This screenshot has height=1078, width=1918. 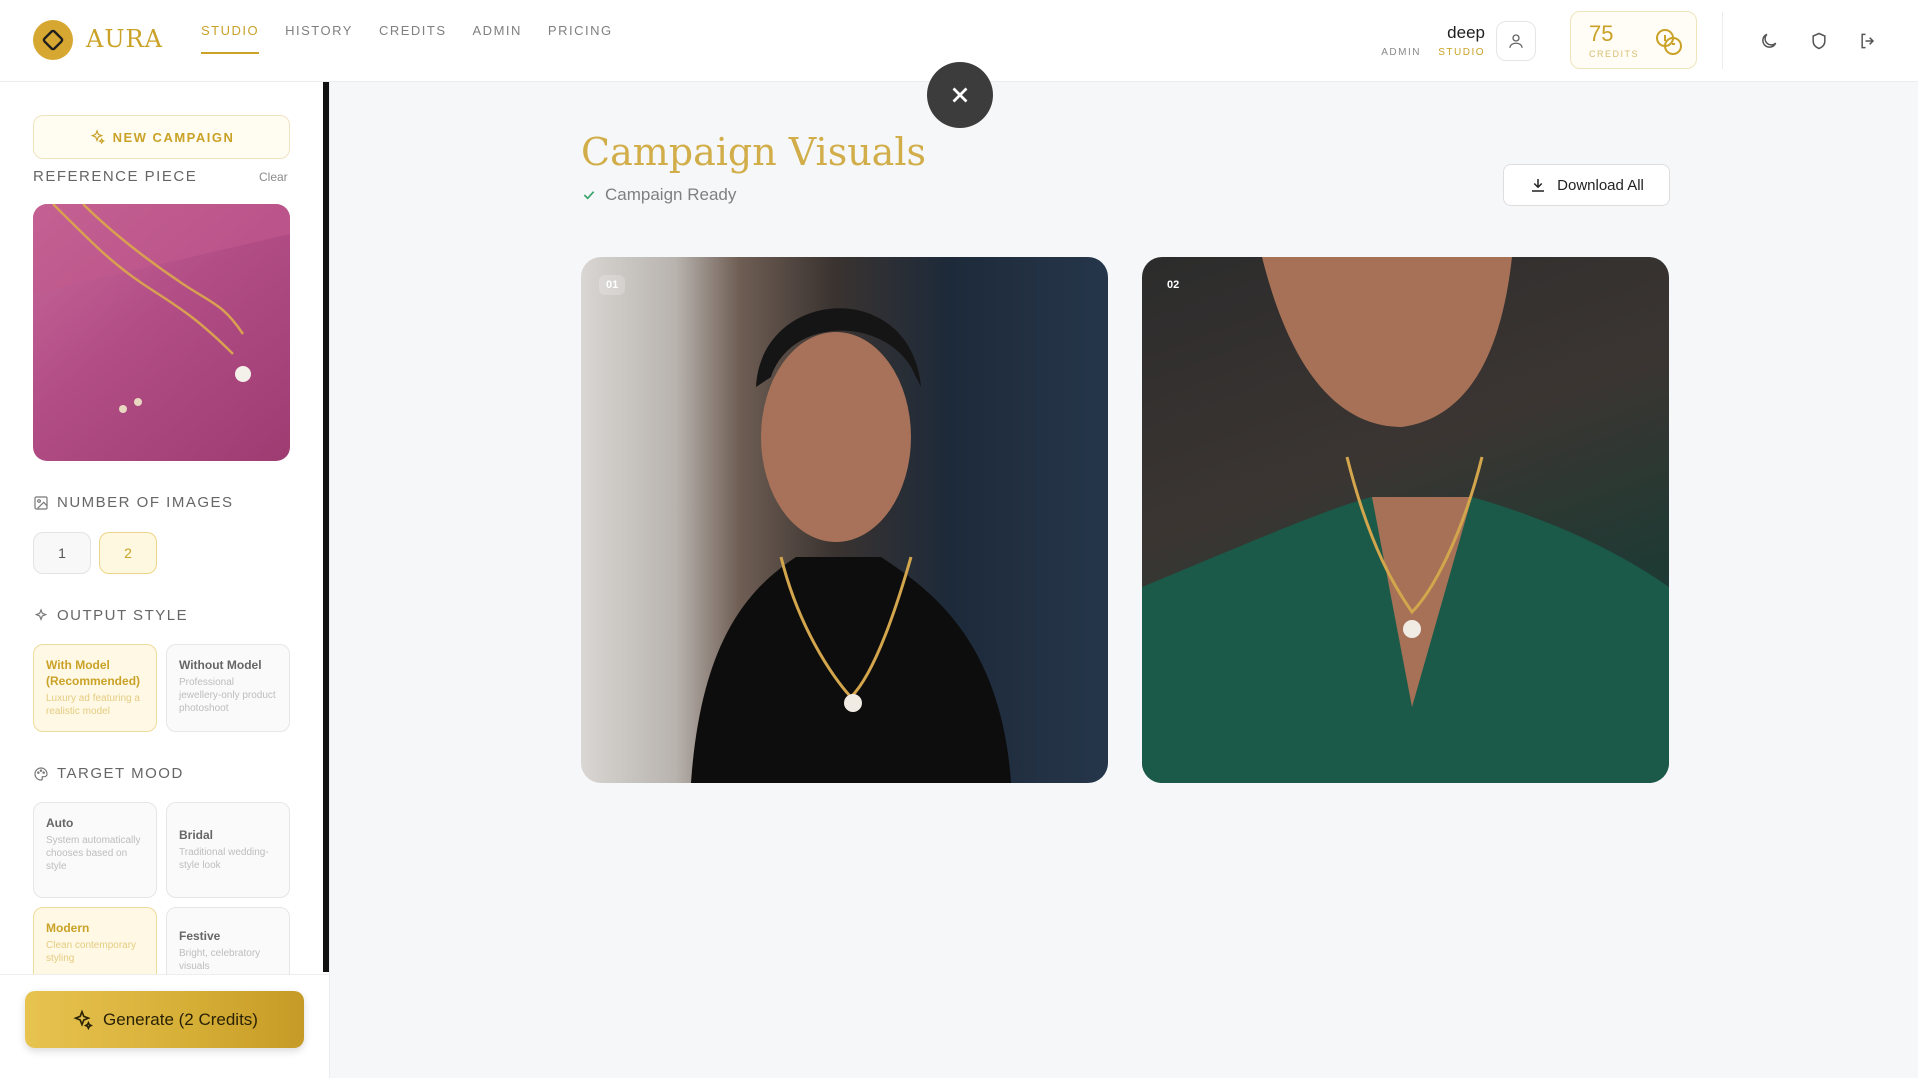 I want to click on reference-piece-text: REFERENCE PIECE, so click(x=115, y=176).